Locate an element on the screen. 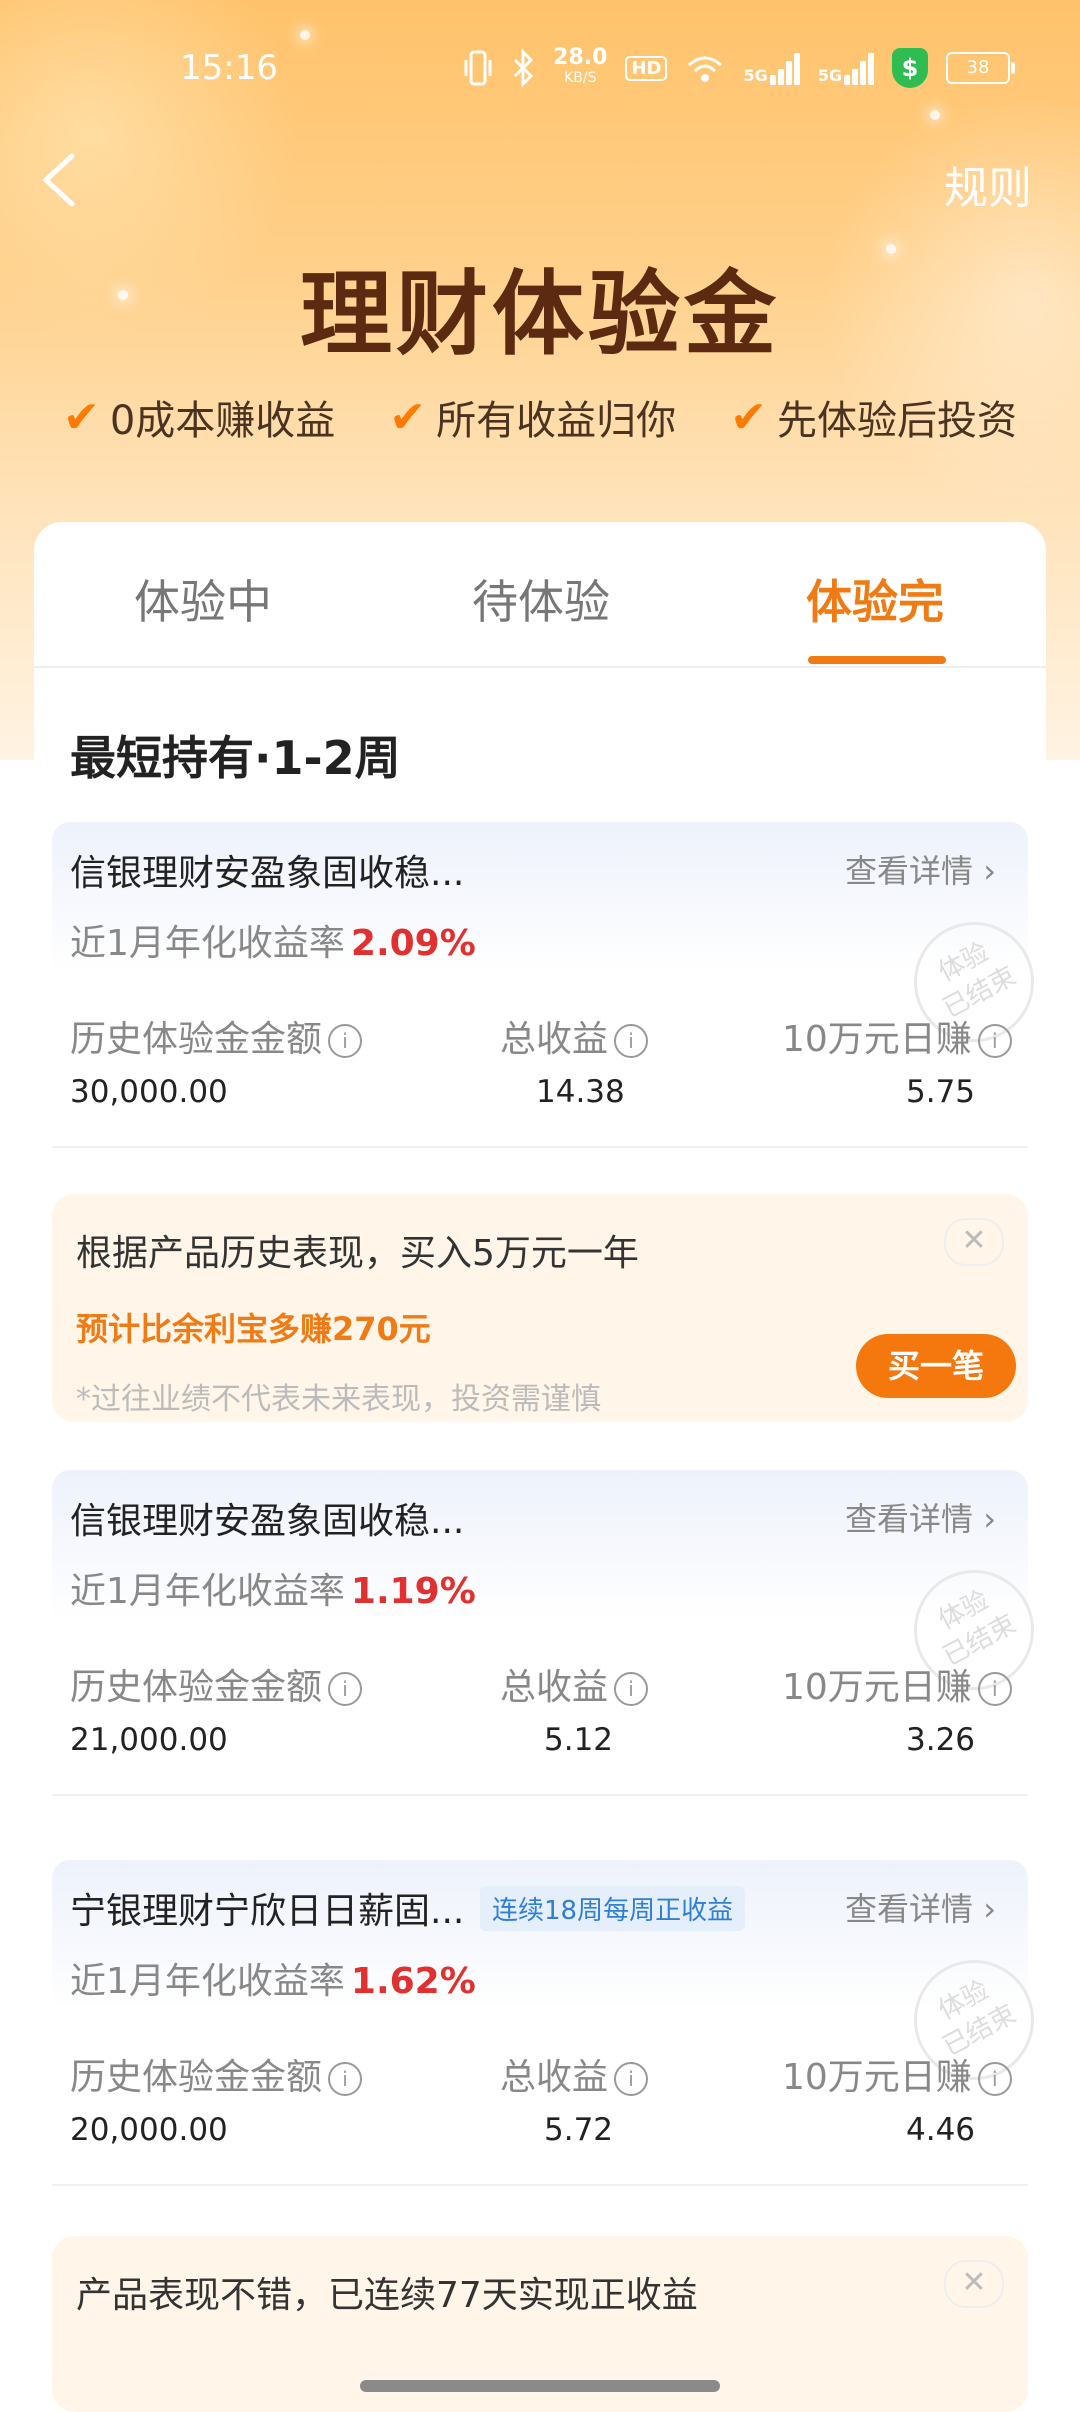 This screenshot has width=1080, height=2412. total-earnings: 5.72 is located at coordinates (579, 2130).